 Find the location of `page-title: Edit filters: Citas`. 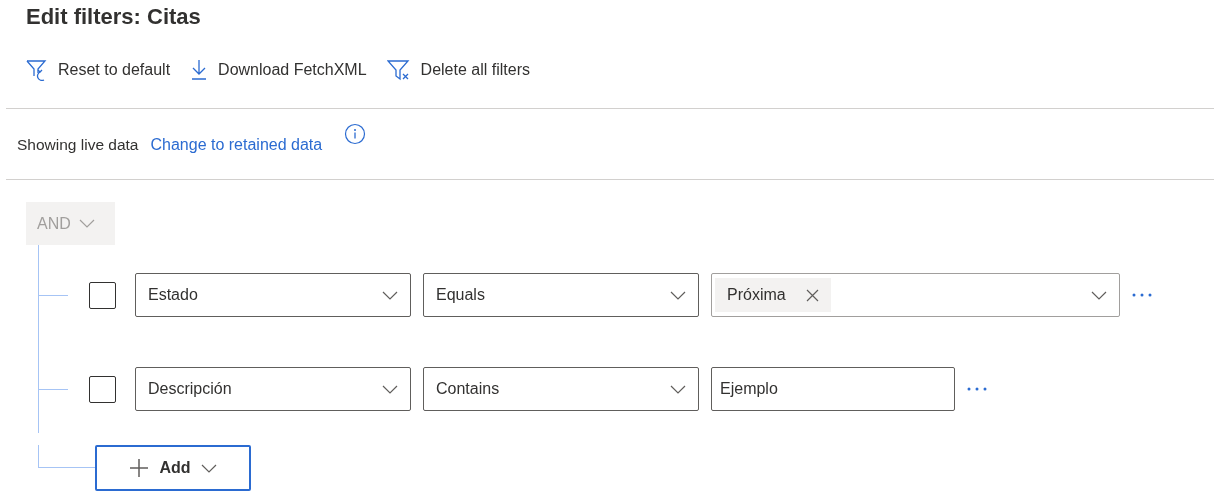

page-title: Edit filters: Citas is located at coordinates (113, 17).